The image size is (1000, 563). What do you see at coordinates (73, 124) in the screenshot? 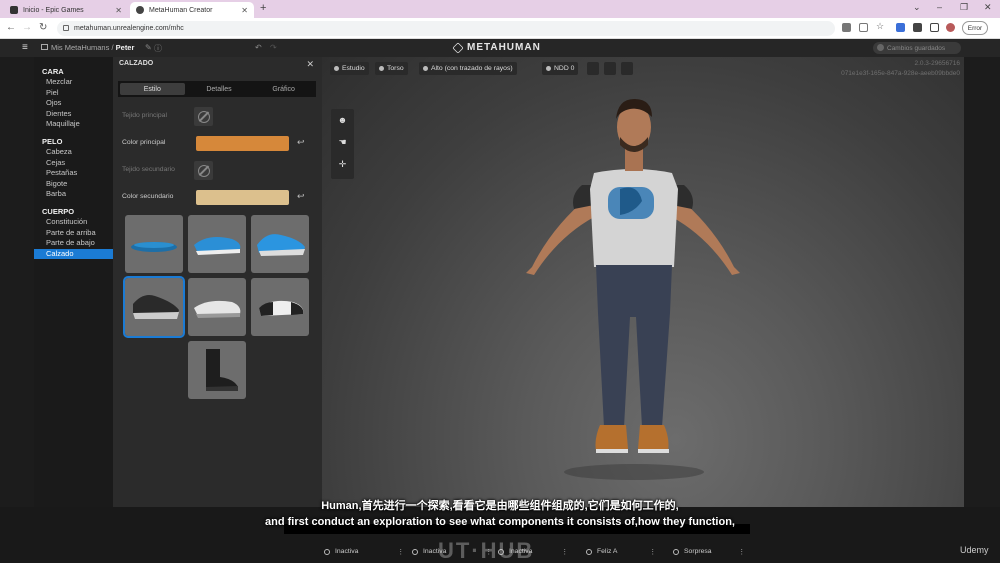
I see `nav-item-maquillaje: Maquillaje` at bounding box center [73, 124].